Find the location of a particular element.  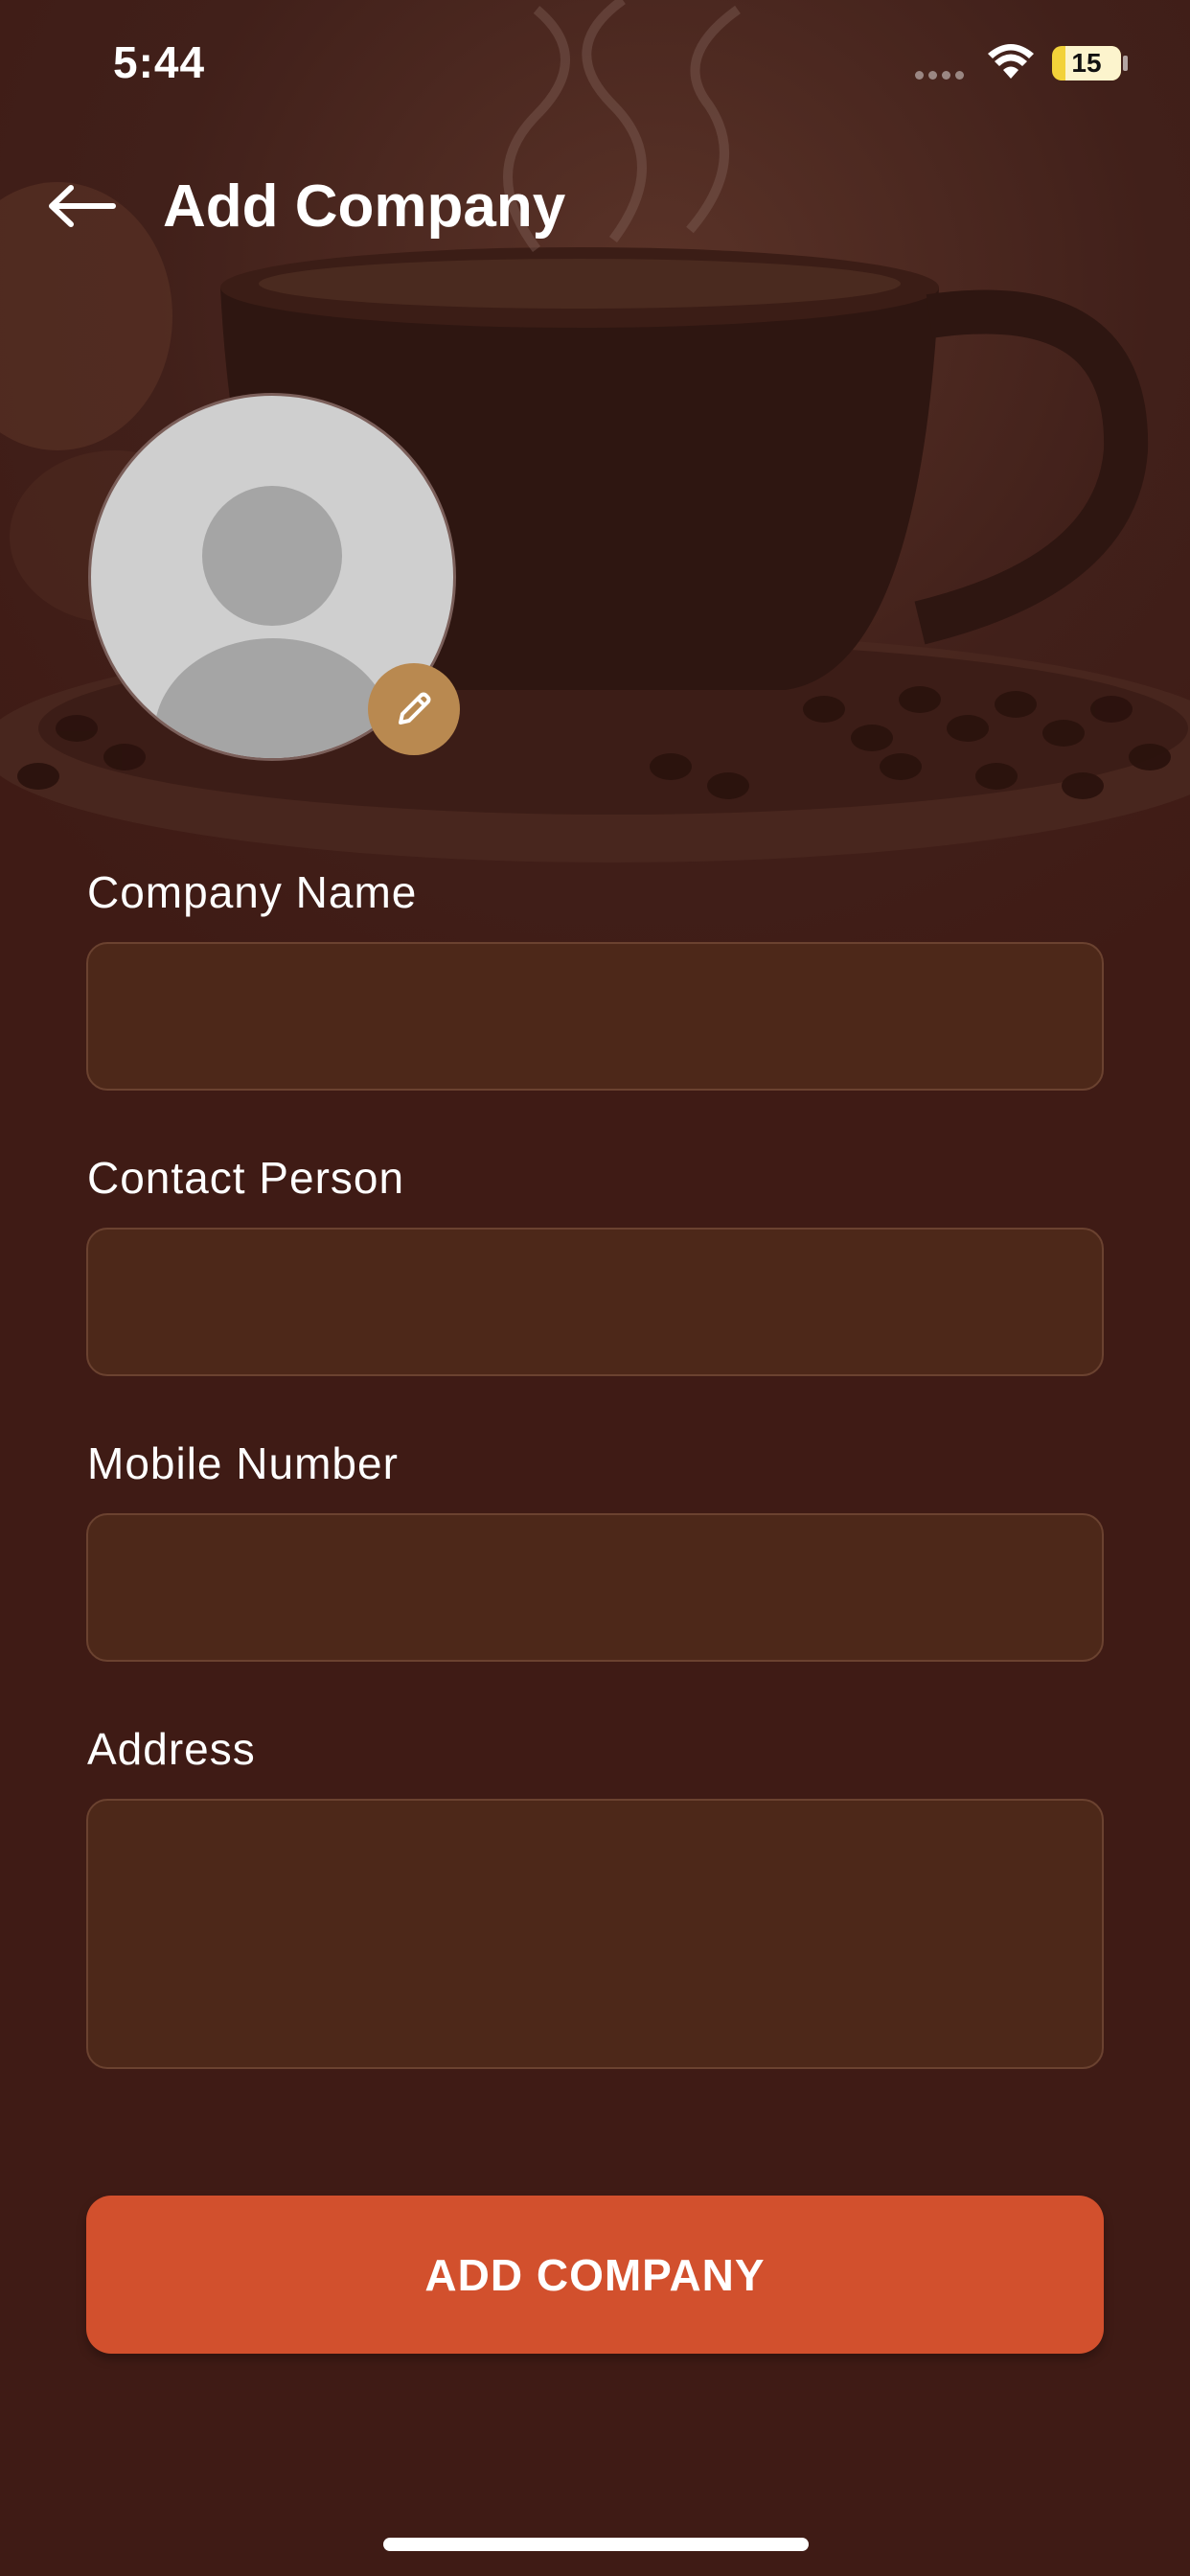

mobile-number-input is located at coordinates (595, 1587).